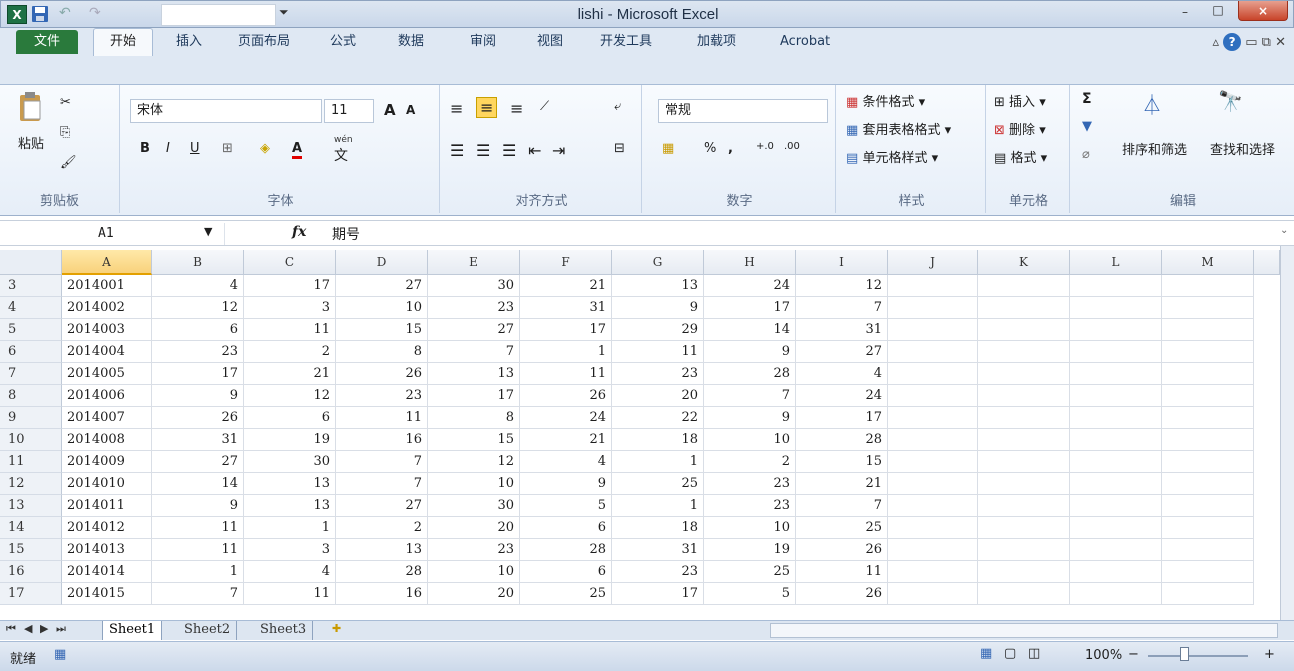 Image resolution: width=1294 pixels, height=671 pixels. I want to click on cell-F16: 6, so click(566, 572).